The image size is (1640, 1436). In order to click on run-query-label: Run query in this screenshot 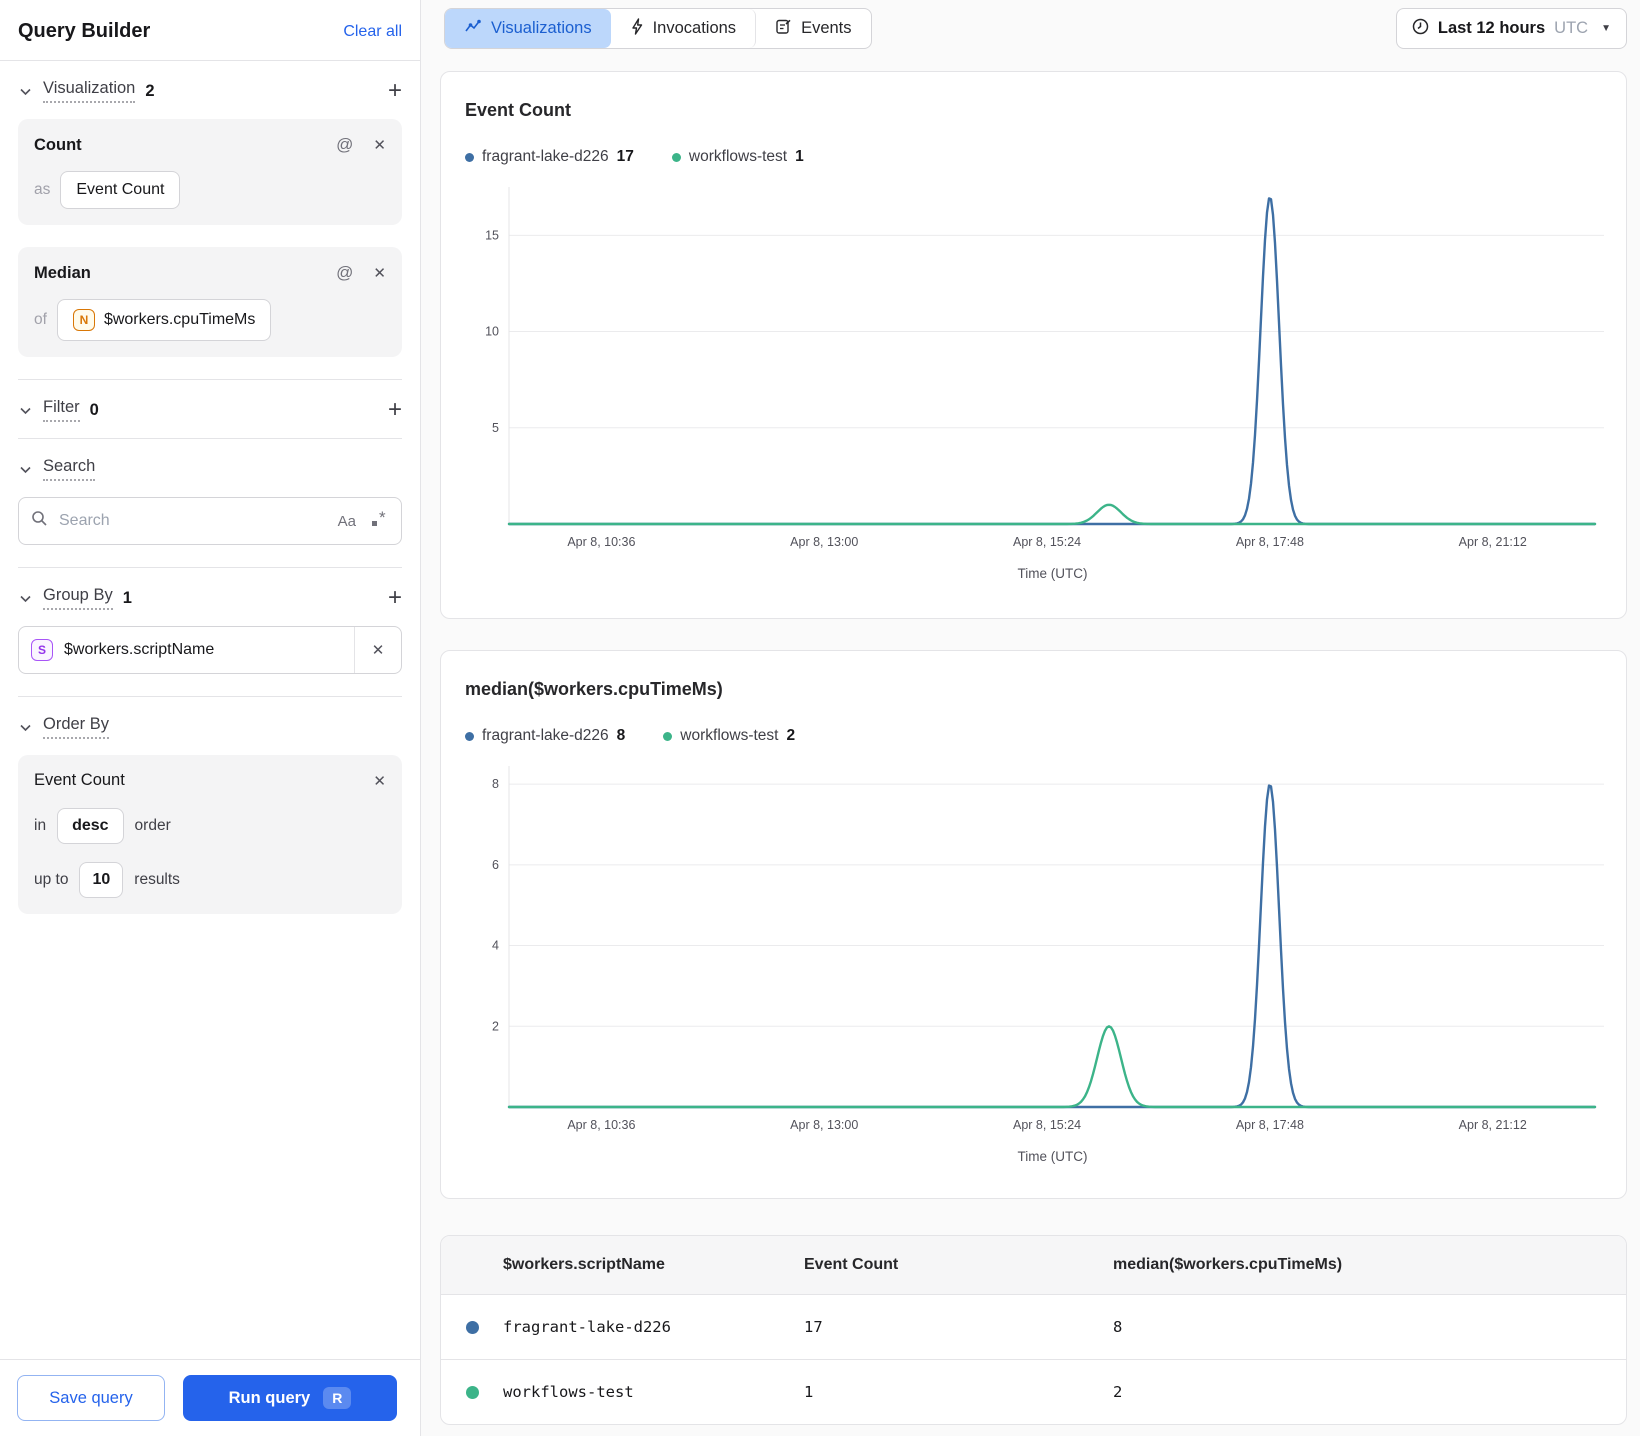, I will do `click(269, 1397)`.